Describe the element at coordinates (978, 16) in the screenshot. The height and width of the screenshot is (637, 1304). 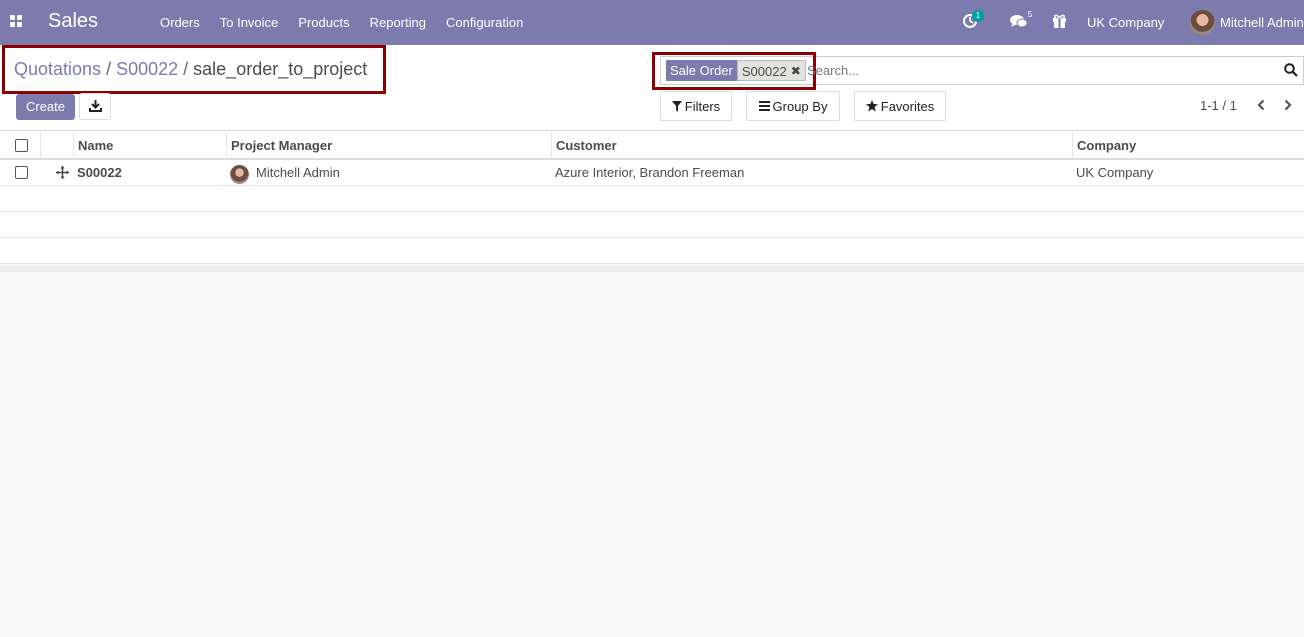
I see `activity-badge: 1` at that location.